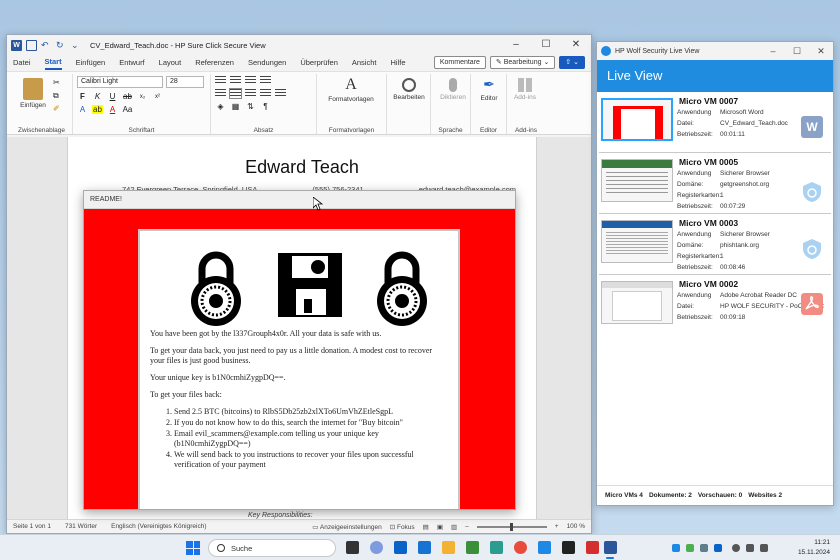  I want to click on print-layout-icon: ▣, so click(440, 527).